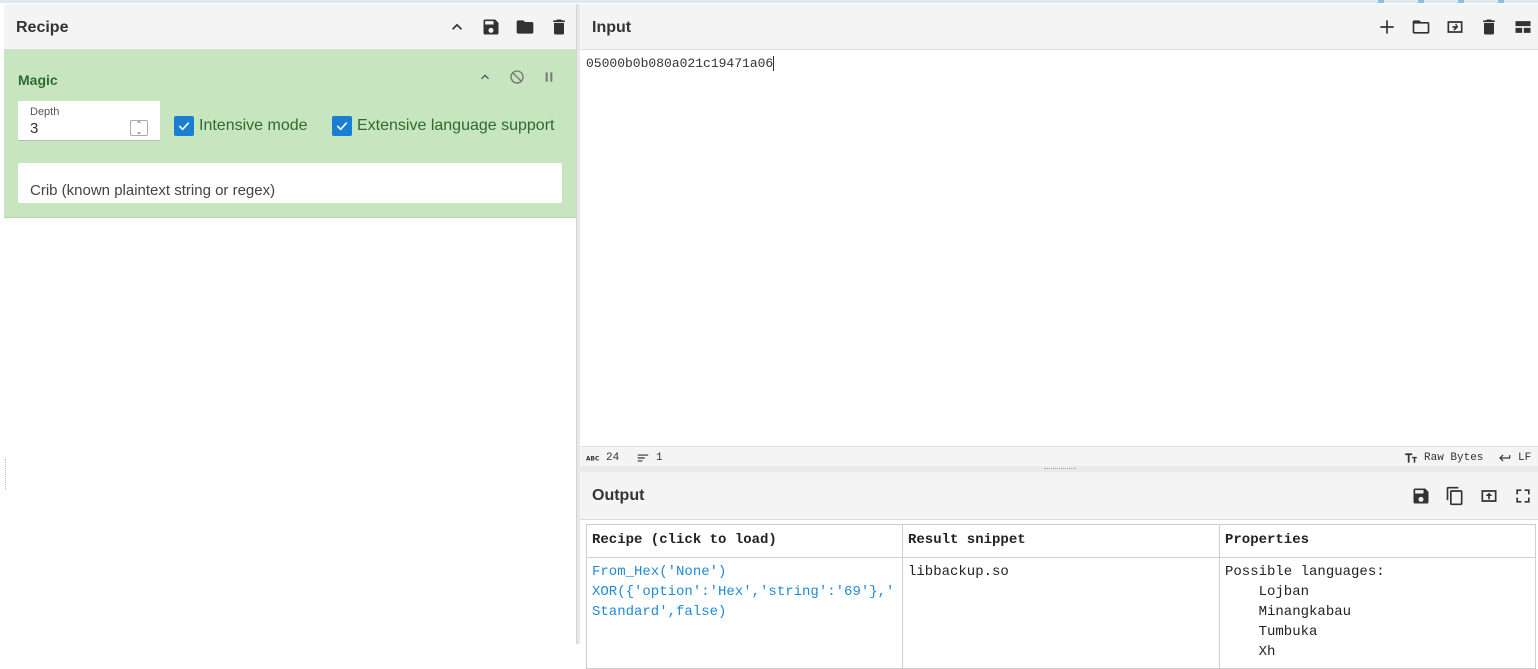 The height and width of the screenshot is (669, 1538). I want to click on input-file-icon, so click(1455, 27).